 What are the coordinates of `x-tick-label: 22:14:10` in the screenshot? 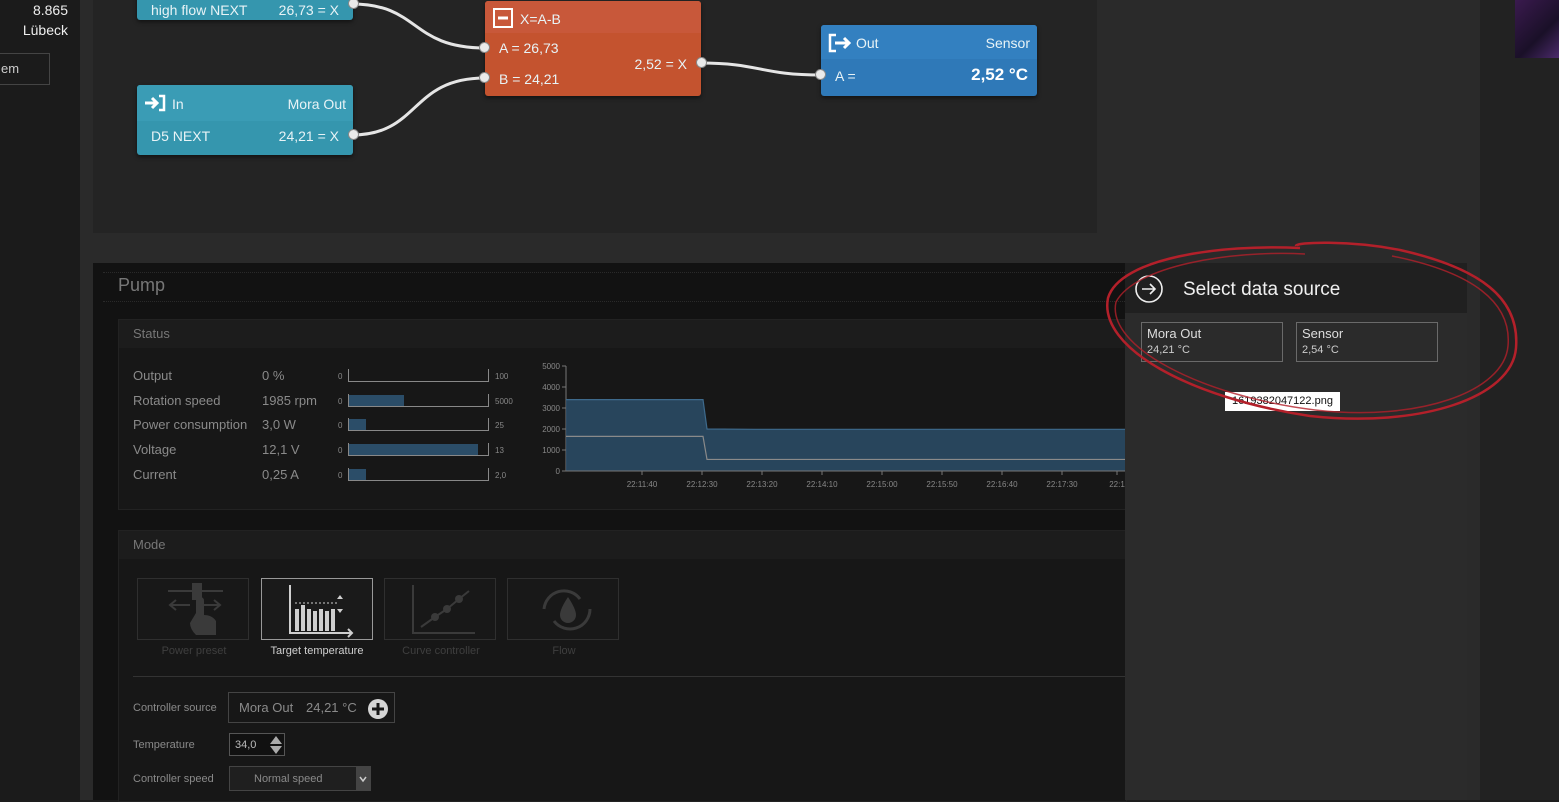 It's located at (822, 484).